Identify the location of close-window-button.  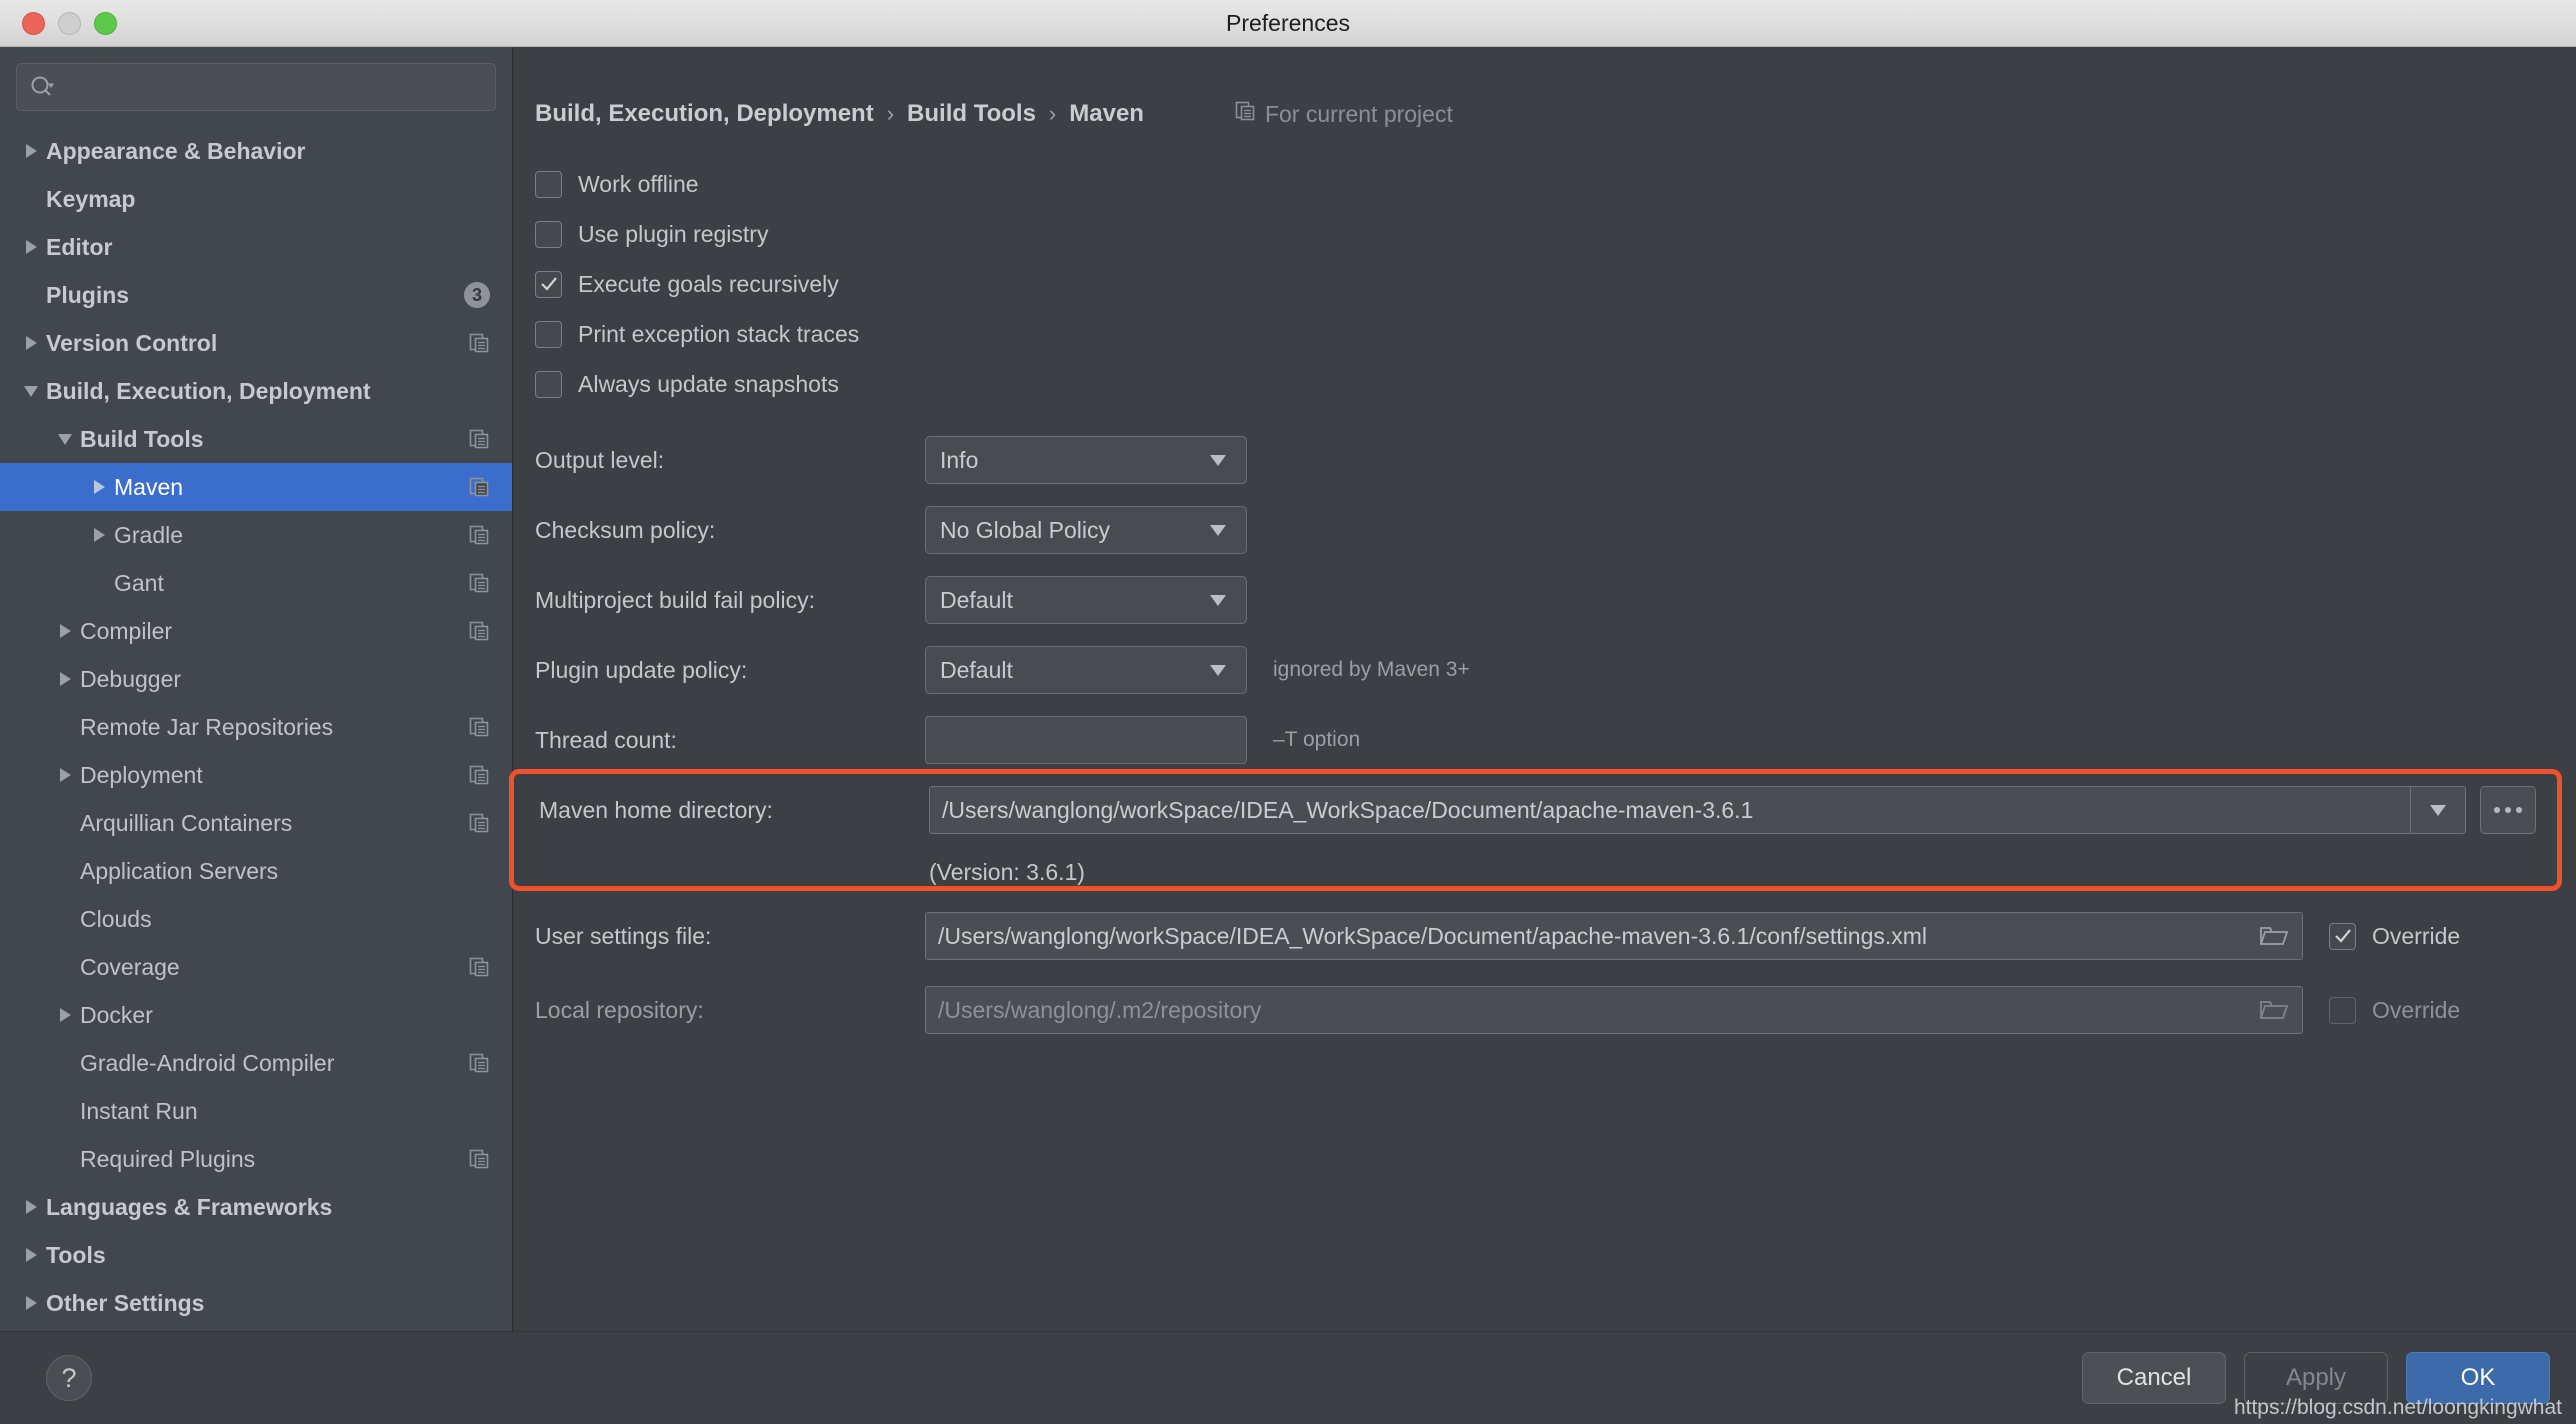
(33, 23).